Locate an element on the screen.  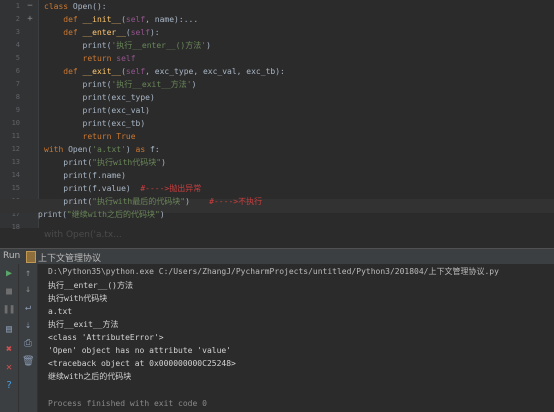
console-output-line: <class 'AttributeError'> is located at coordinates (106, 337).